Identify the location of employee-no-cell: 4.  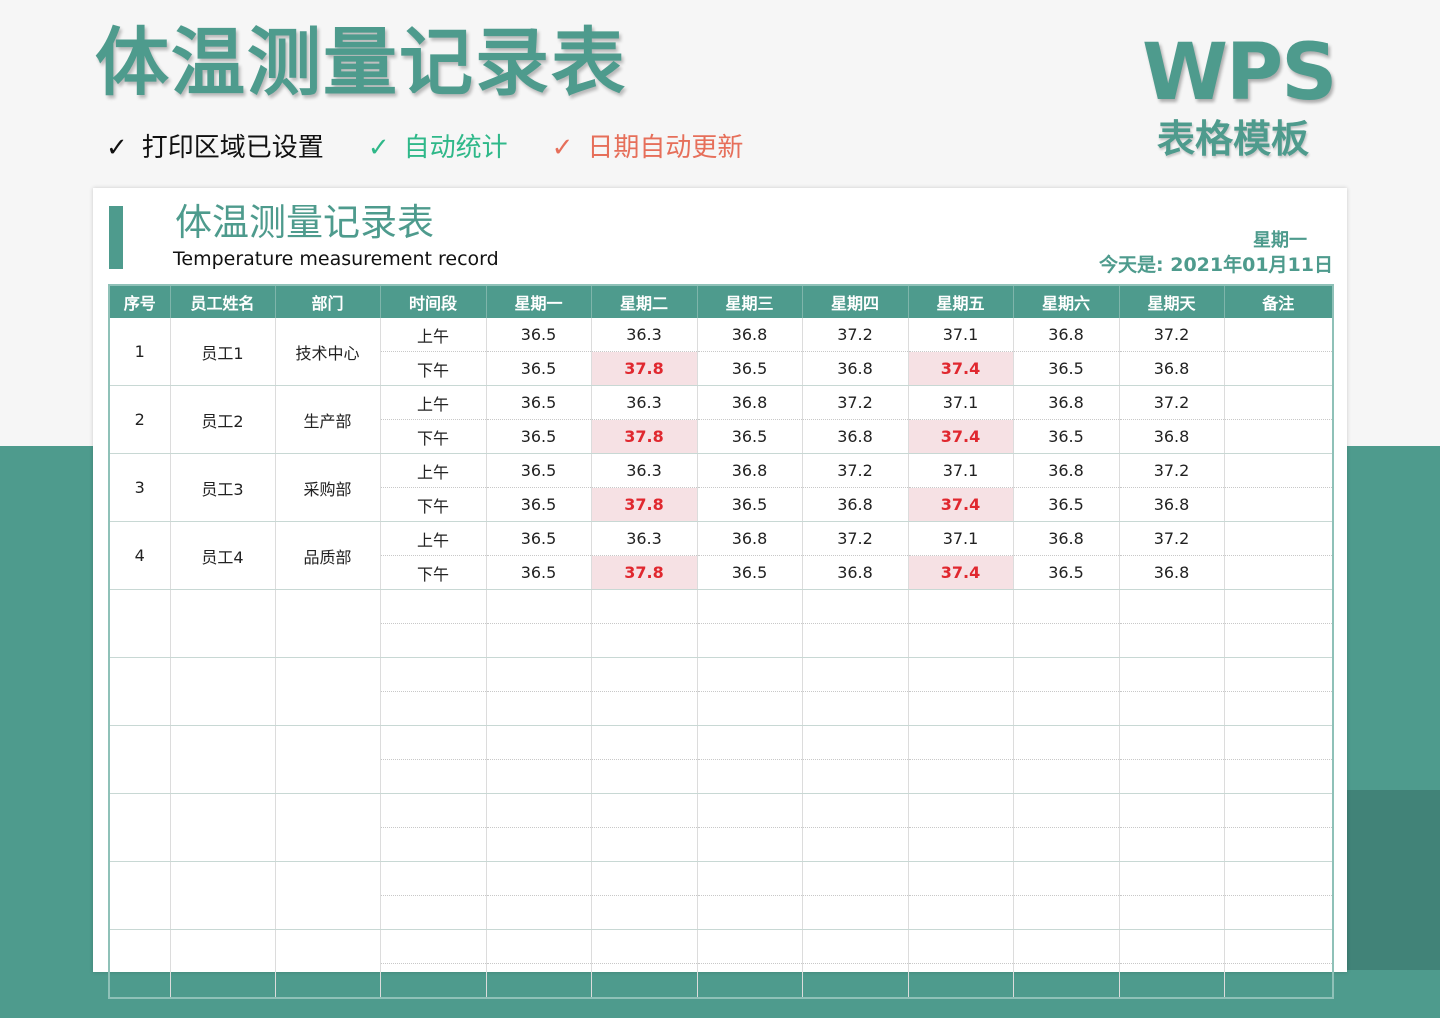
(140, 555).